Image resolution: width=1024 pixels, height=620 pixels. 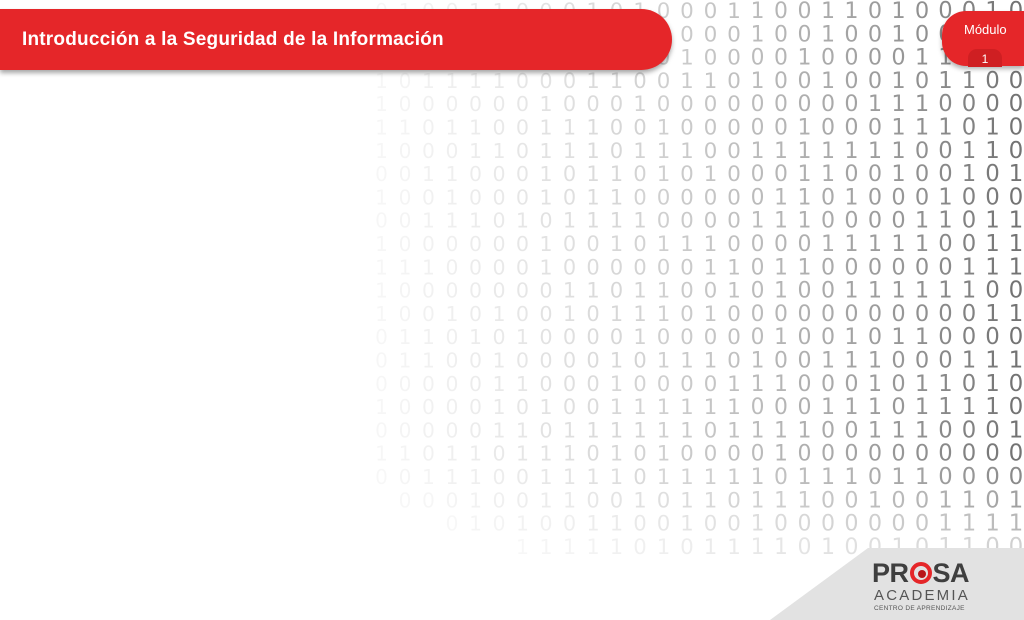 What do you see at coordinates (985, 29) in the screenshot?
I see `module-label: Módulo` at bounding box center [985, 29].